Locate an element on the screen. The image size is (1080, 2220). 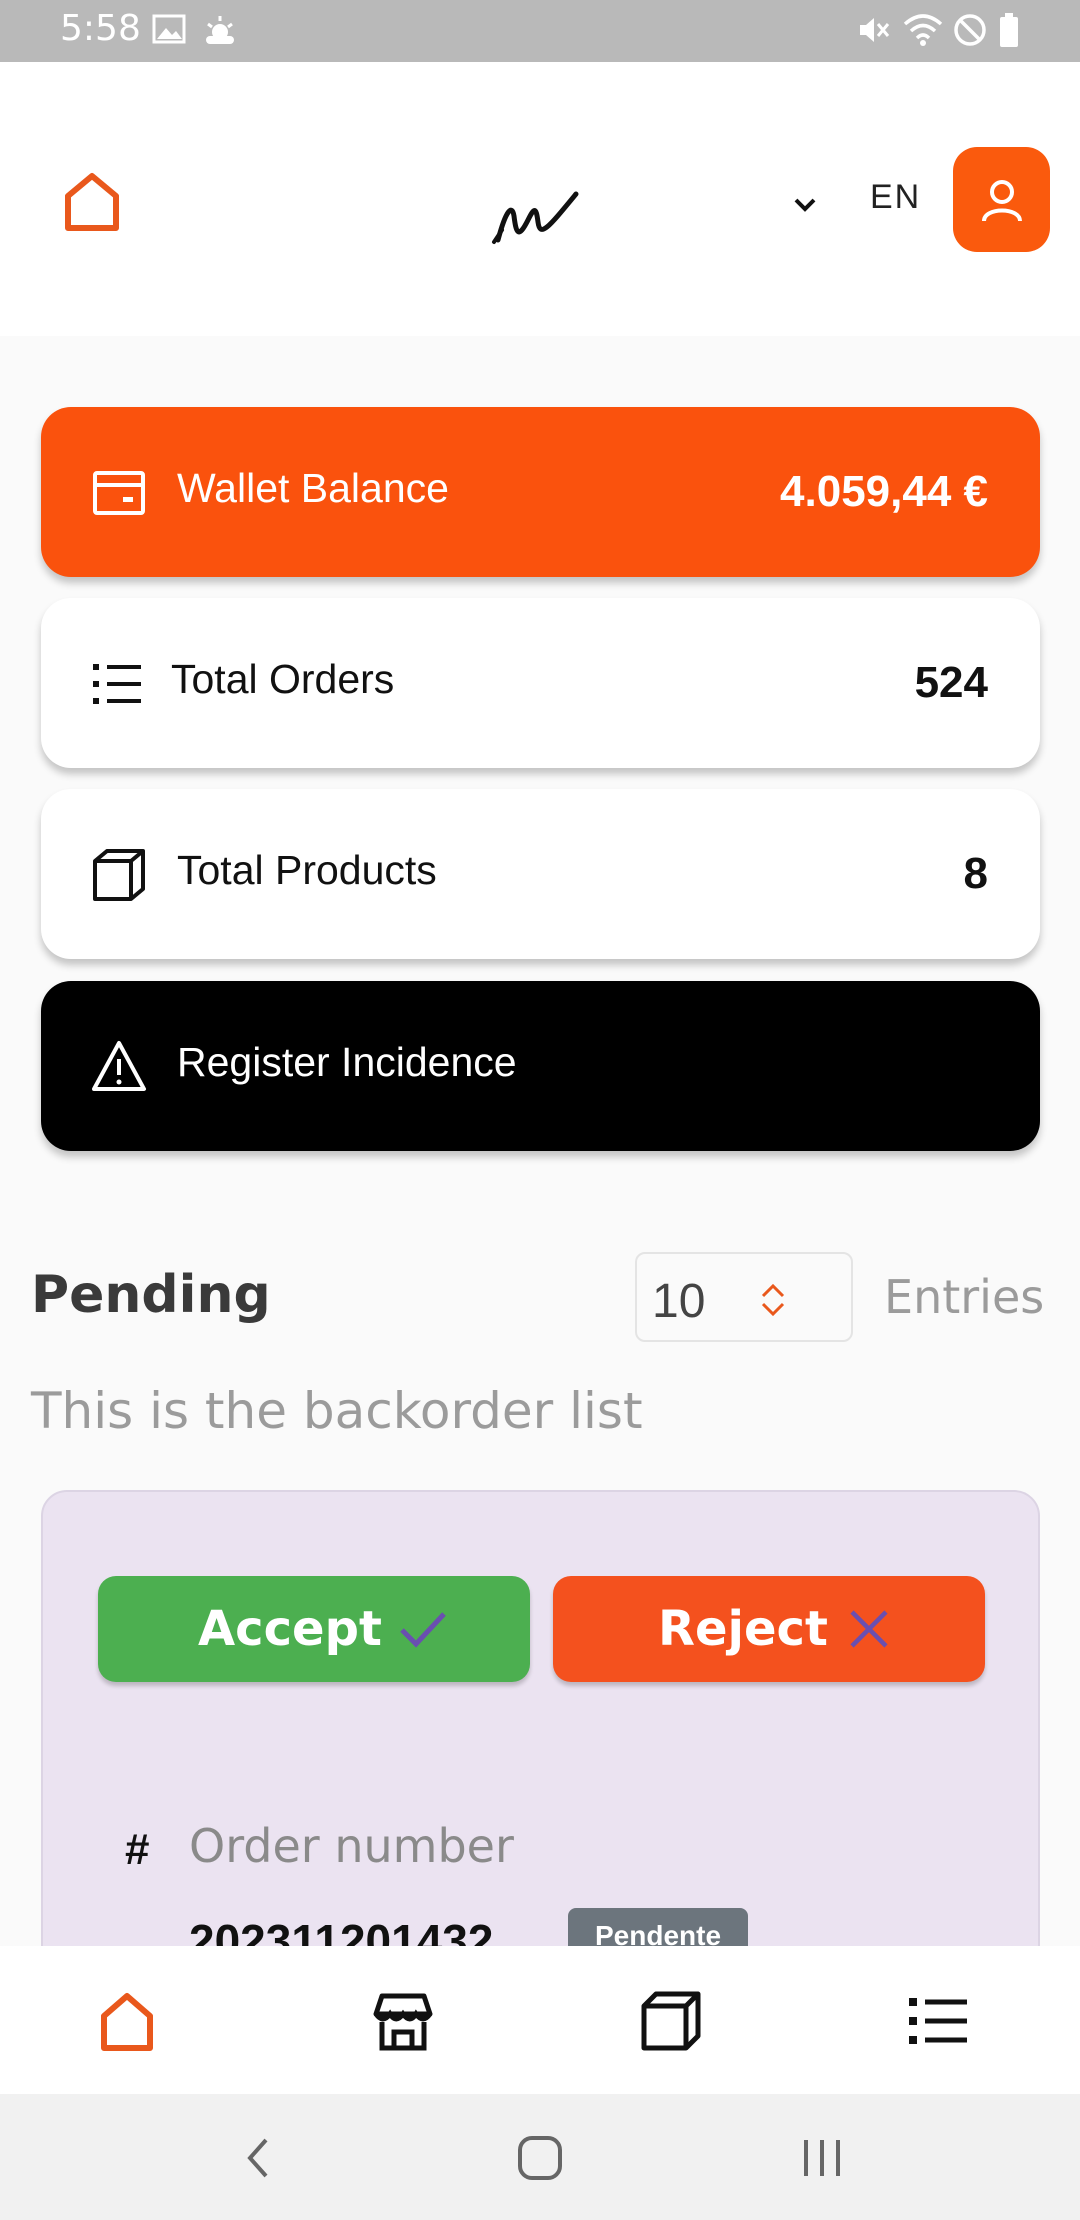
close-icon is located at coordinates (869, 1629).